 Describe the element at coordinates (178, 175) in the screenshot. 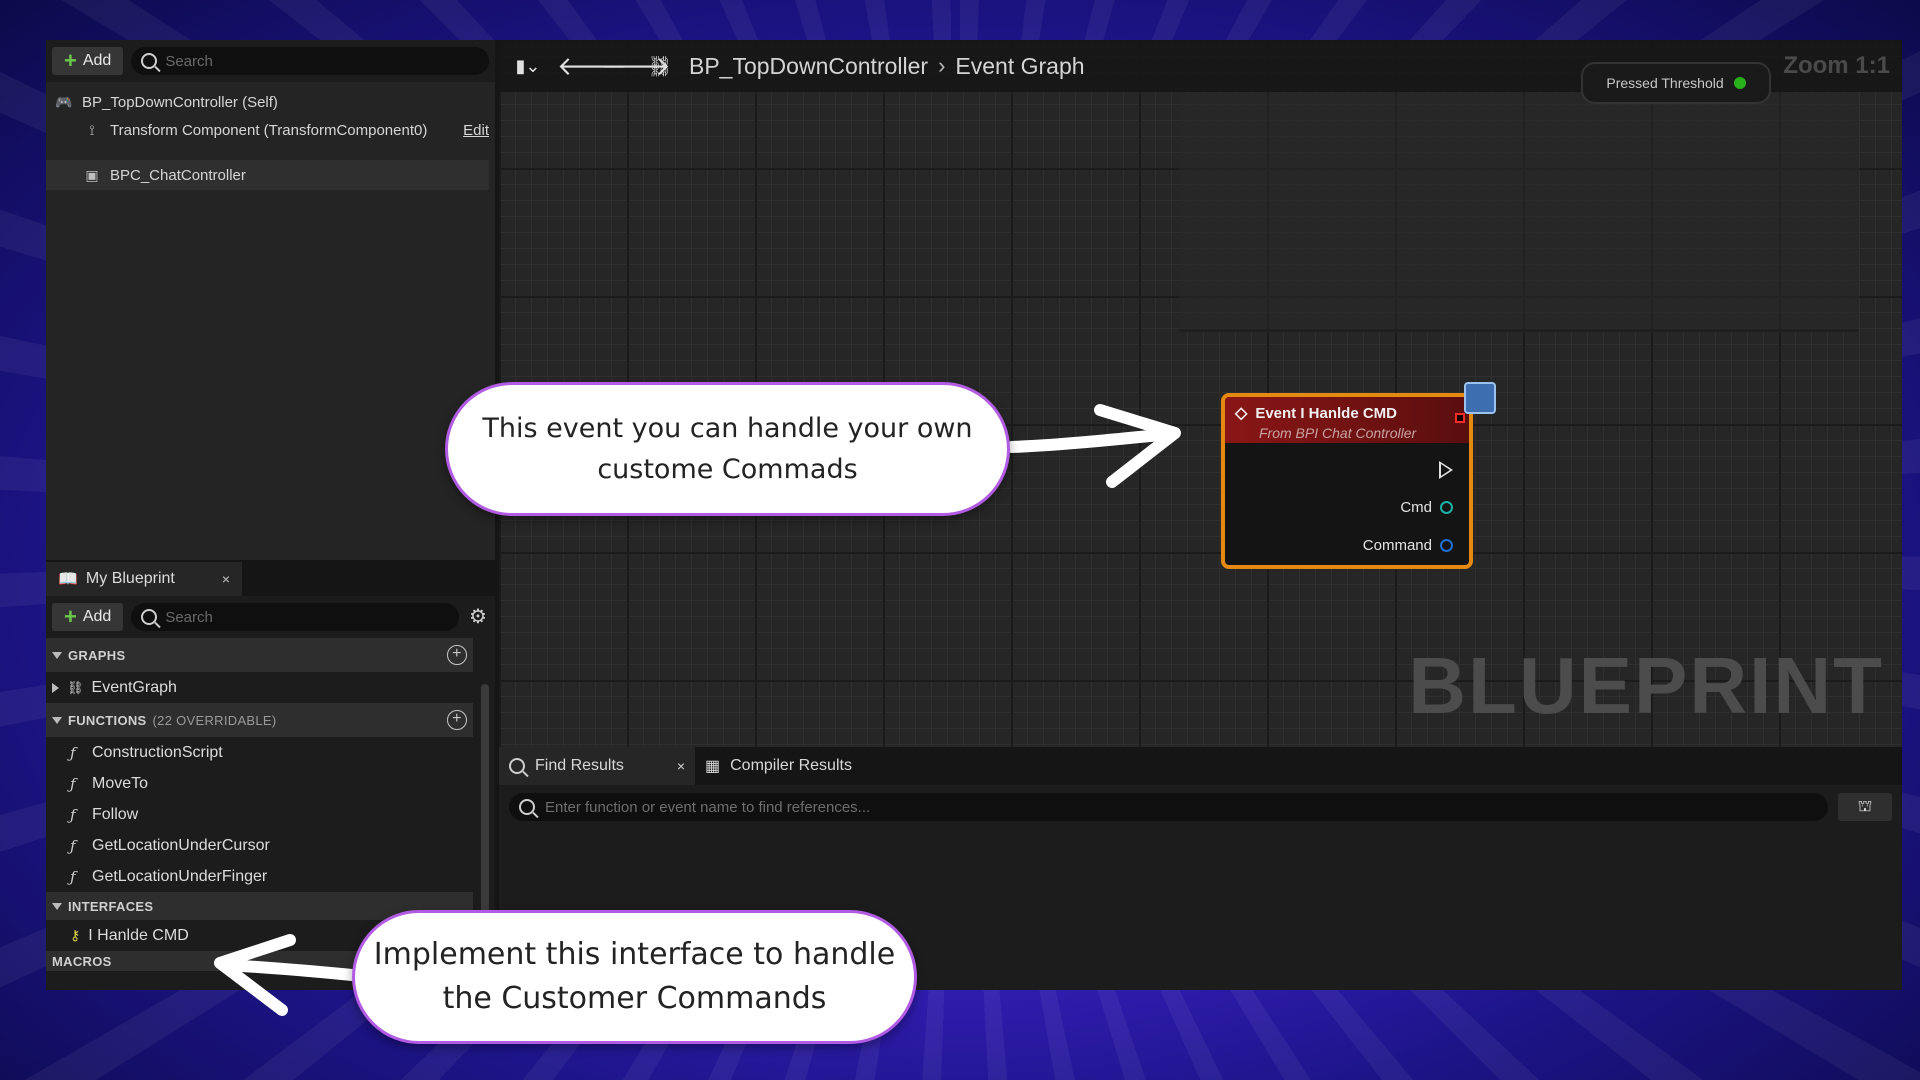

I see `component-chatcontroller-label: BPC_ChatController` at that location.